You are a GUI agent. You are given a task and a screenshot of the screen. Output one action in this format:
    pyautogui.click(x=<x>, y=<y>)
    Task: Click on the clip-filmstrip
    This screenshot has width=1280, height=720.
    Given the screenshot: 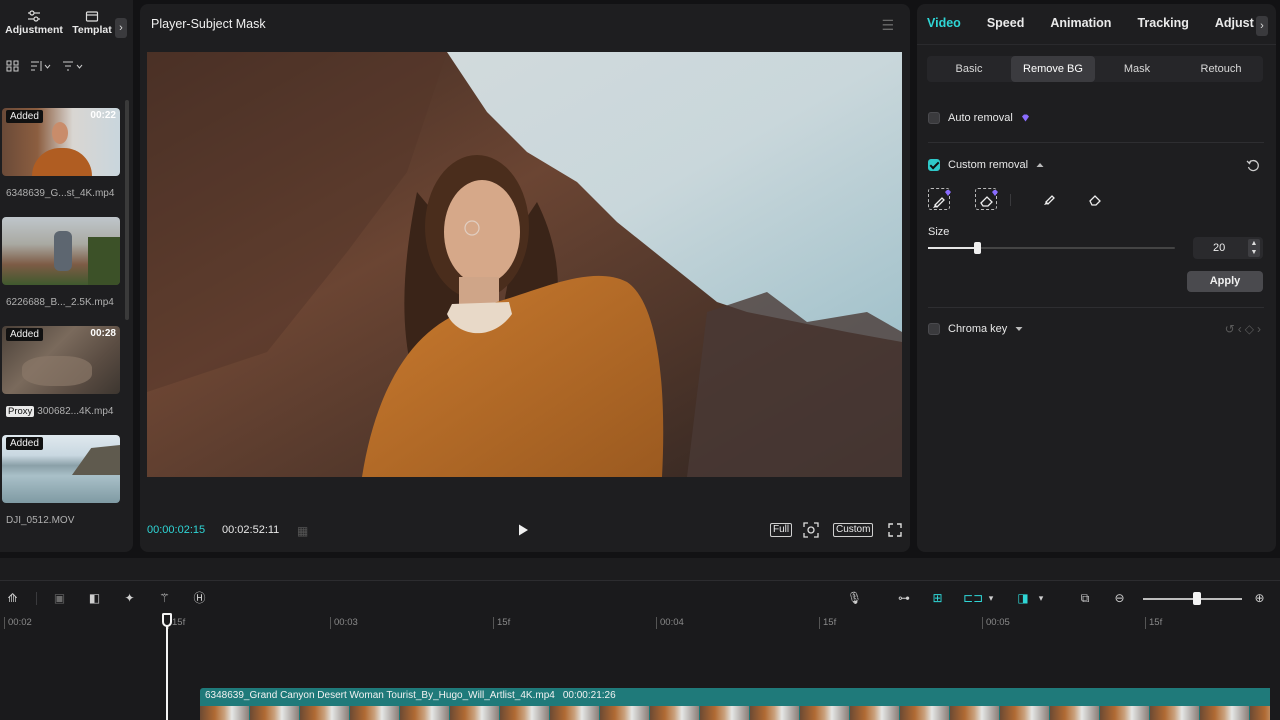 What is the action you would take?
    pyautogui.click(x=735, y=713)
    